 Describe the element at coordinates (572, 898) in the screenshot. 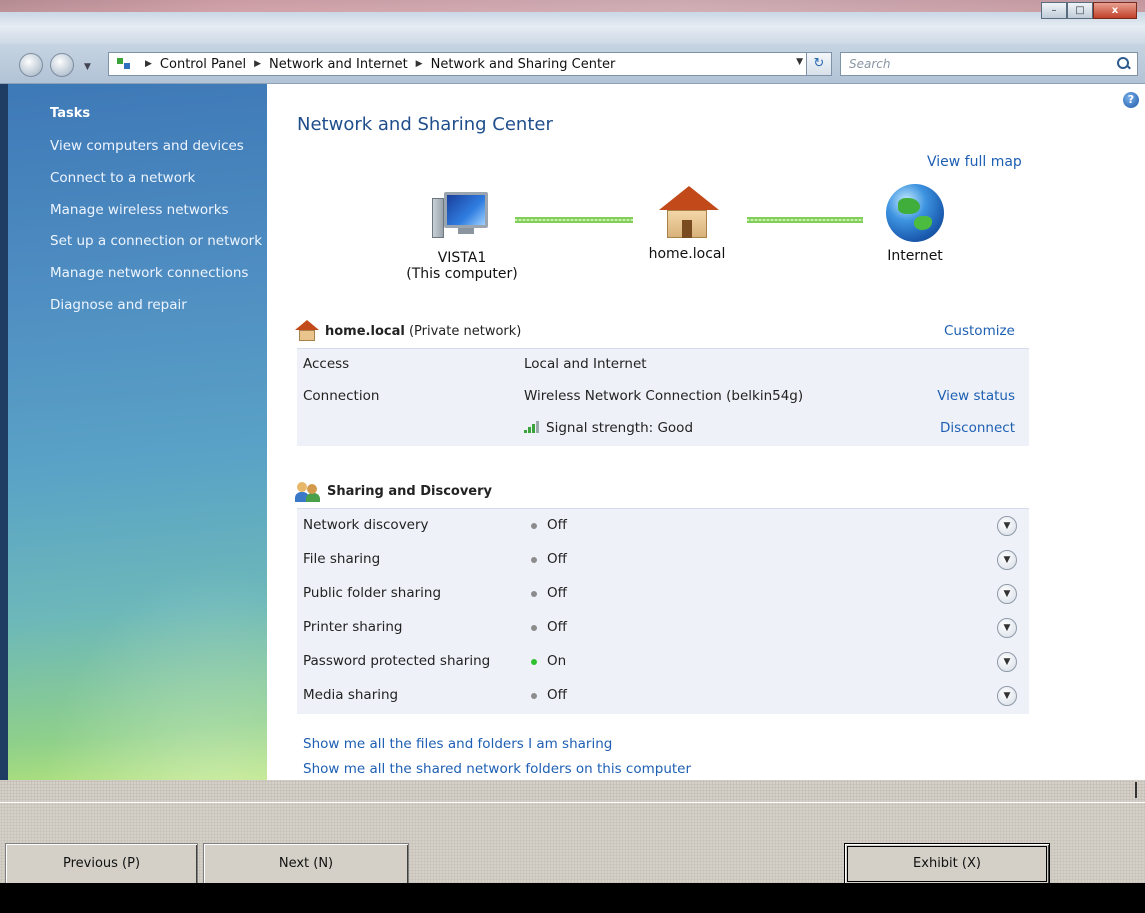

I see `bottom-black-bar` at that location.